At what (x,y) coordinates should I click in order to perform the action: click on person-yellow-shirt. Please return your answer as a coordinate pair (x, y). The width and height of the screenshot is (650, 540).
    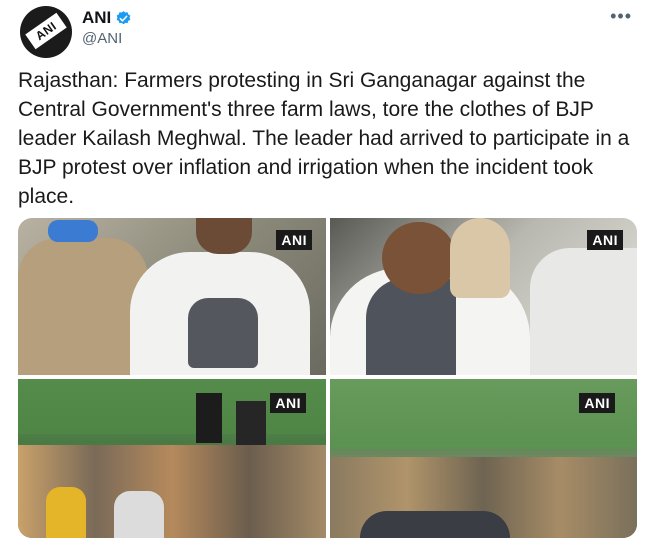
    Looking at the image, I should click on (66, 512).